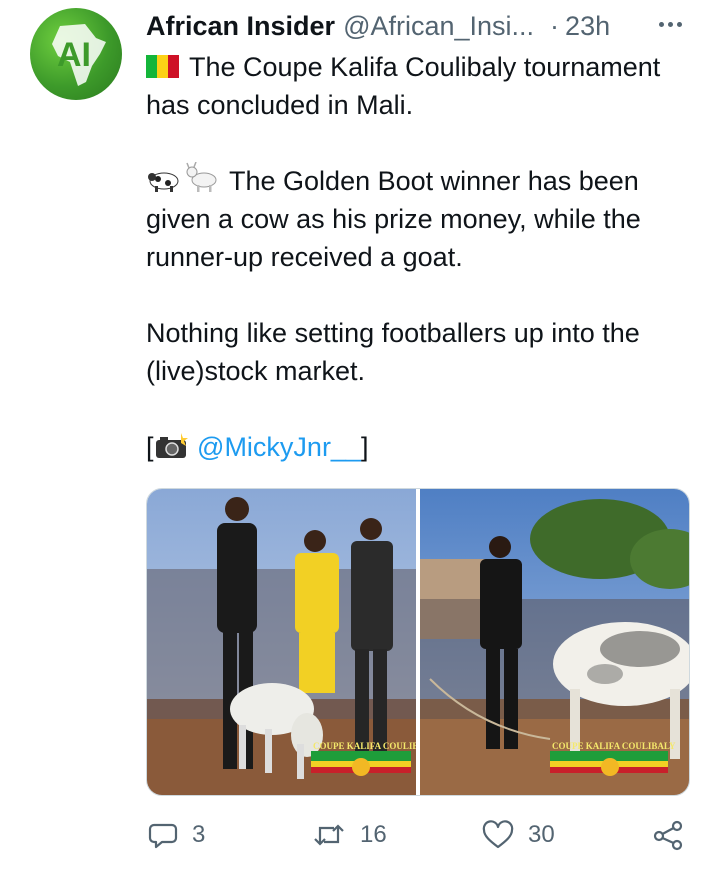 The width and height of the screenshot is (720, 869). Describe the element at coordinates (364, 447) in the screenshot. I see `credit-close-bracket: ]` at that location.